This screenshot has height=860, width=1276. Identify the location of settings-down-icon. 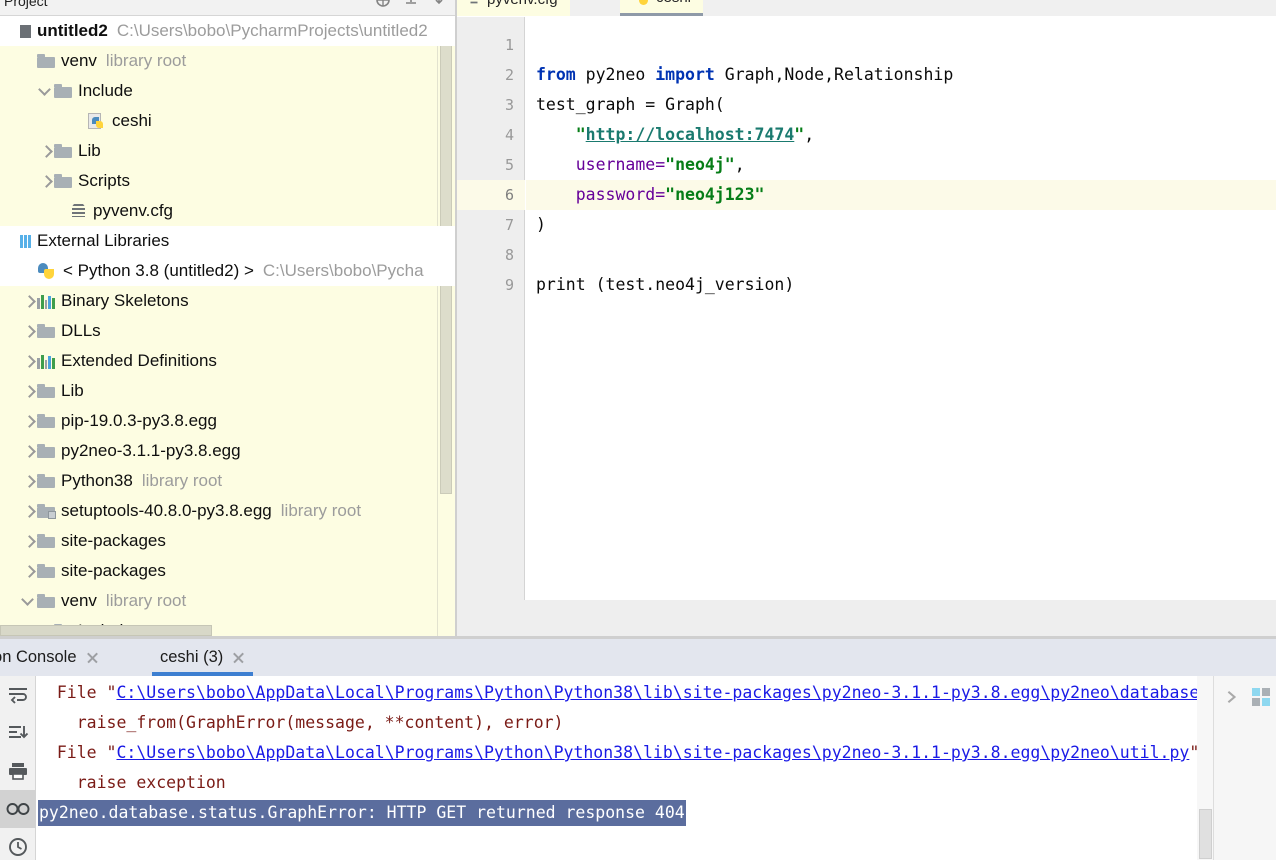
(439, 4).